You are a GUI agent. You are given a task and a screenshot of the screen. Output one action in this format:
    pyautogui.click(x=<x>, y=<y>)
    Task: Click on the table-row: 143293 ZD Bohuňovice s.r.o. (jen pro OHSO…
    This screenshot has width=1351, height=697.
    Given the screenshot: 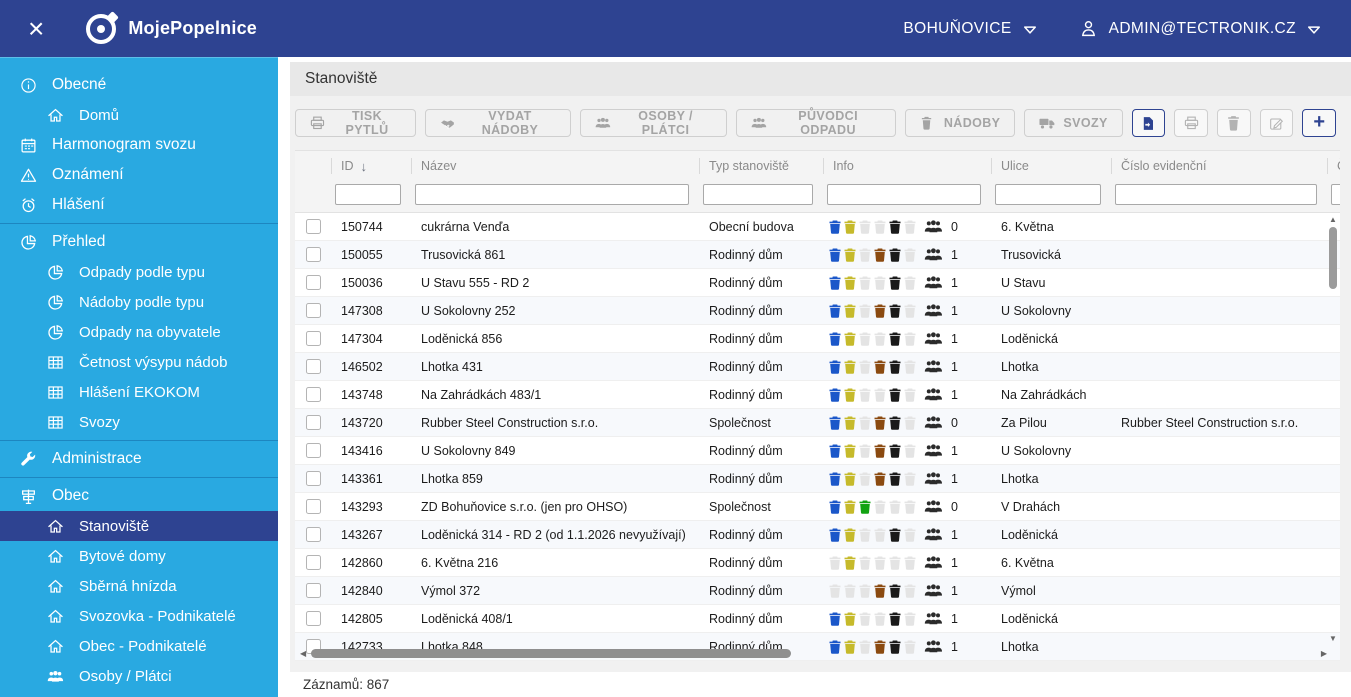 What is the action you would take?
    pyautogui.click(x=817, y=507)
    